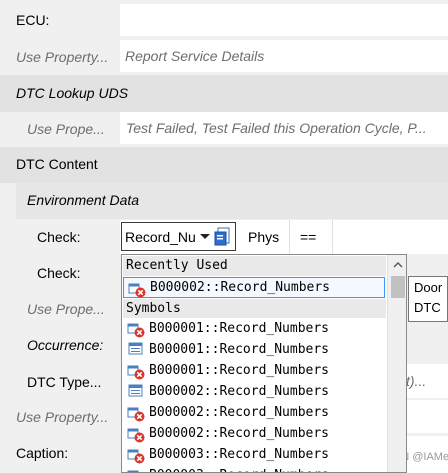 The image size is (448, 473). What do you see at coordinates (205, 236) in the screenshot?
I see `chevron-down-icon` at bounding box center [205, 236].